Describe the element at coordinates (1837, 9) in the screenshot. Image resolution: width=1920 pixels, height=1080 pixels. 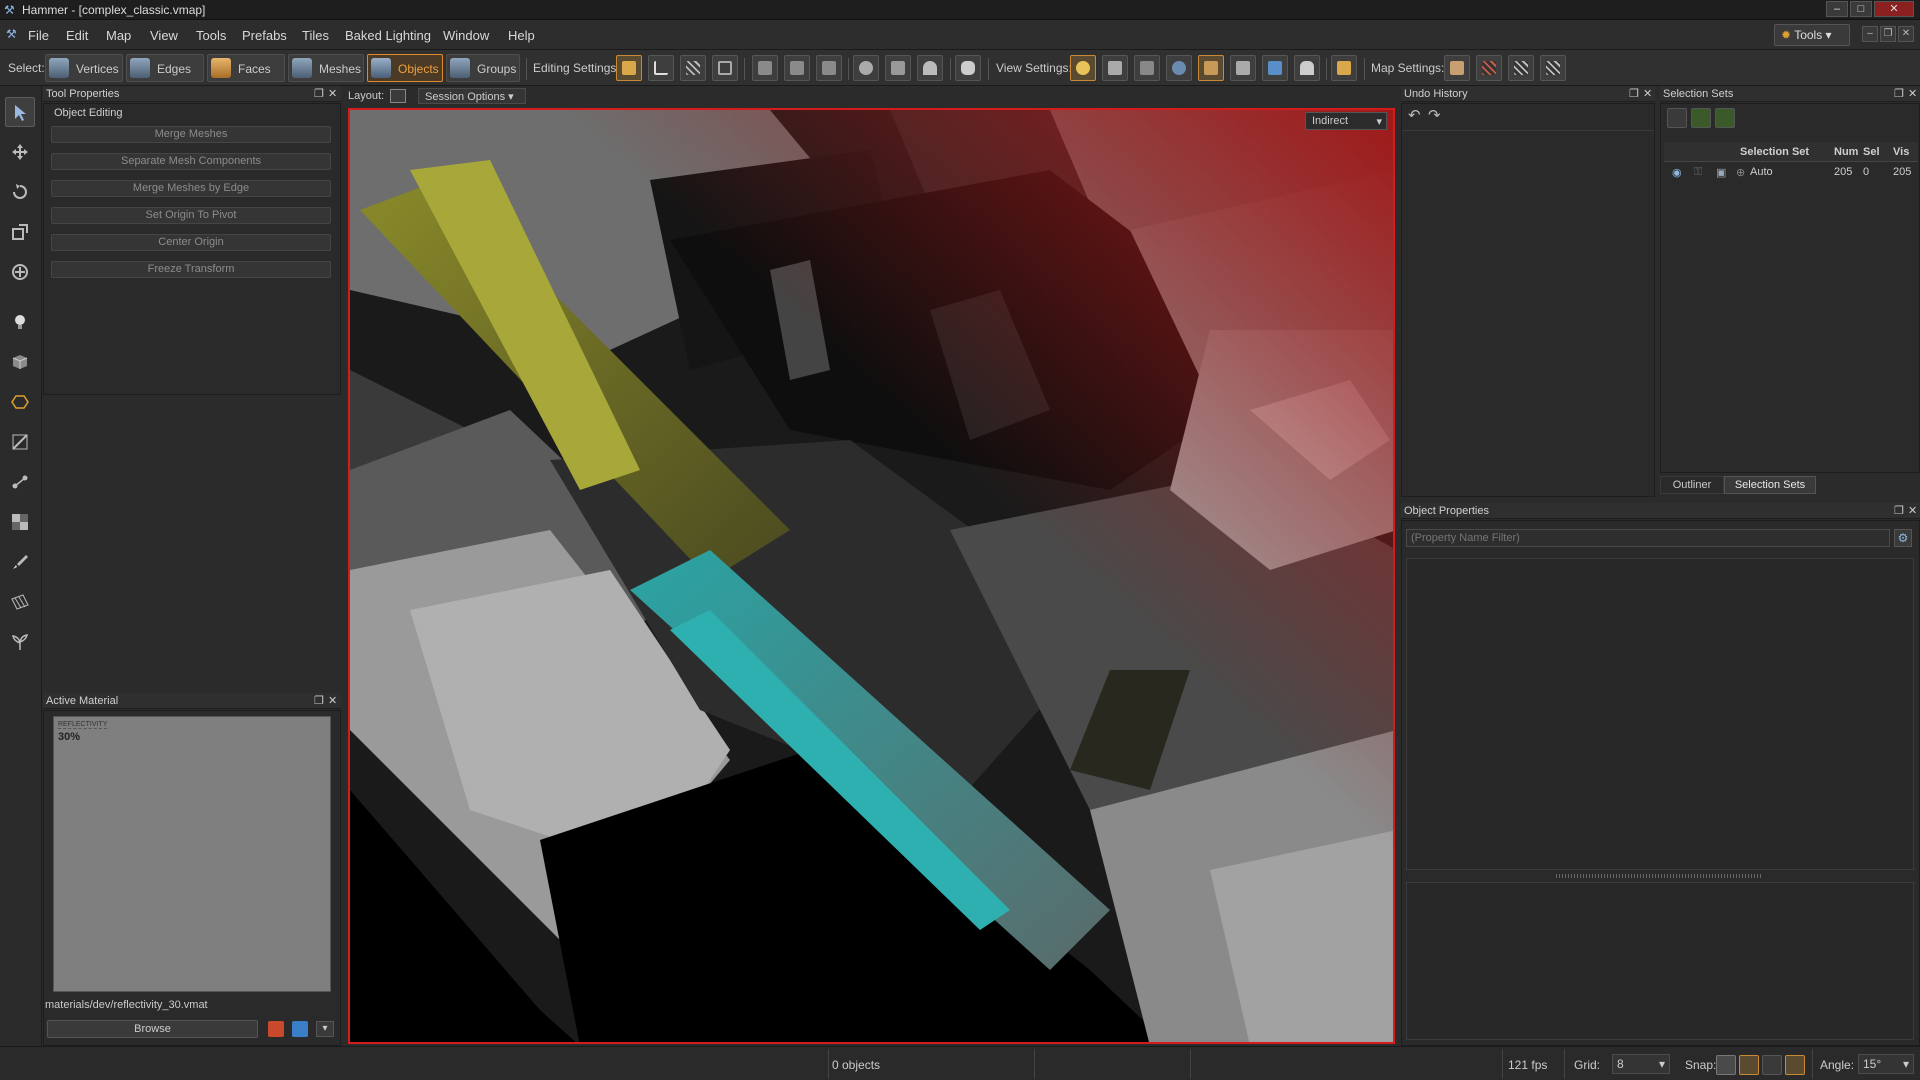
I see `minimize-window-button: –` at that location.